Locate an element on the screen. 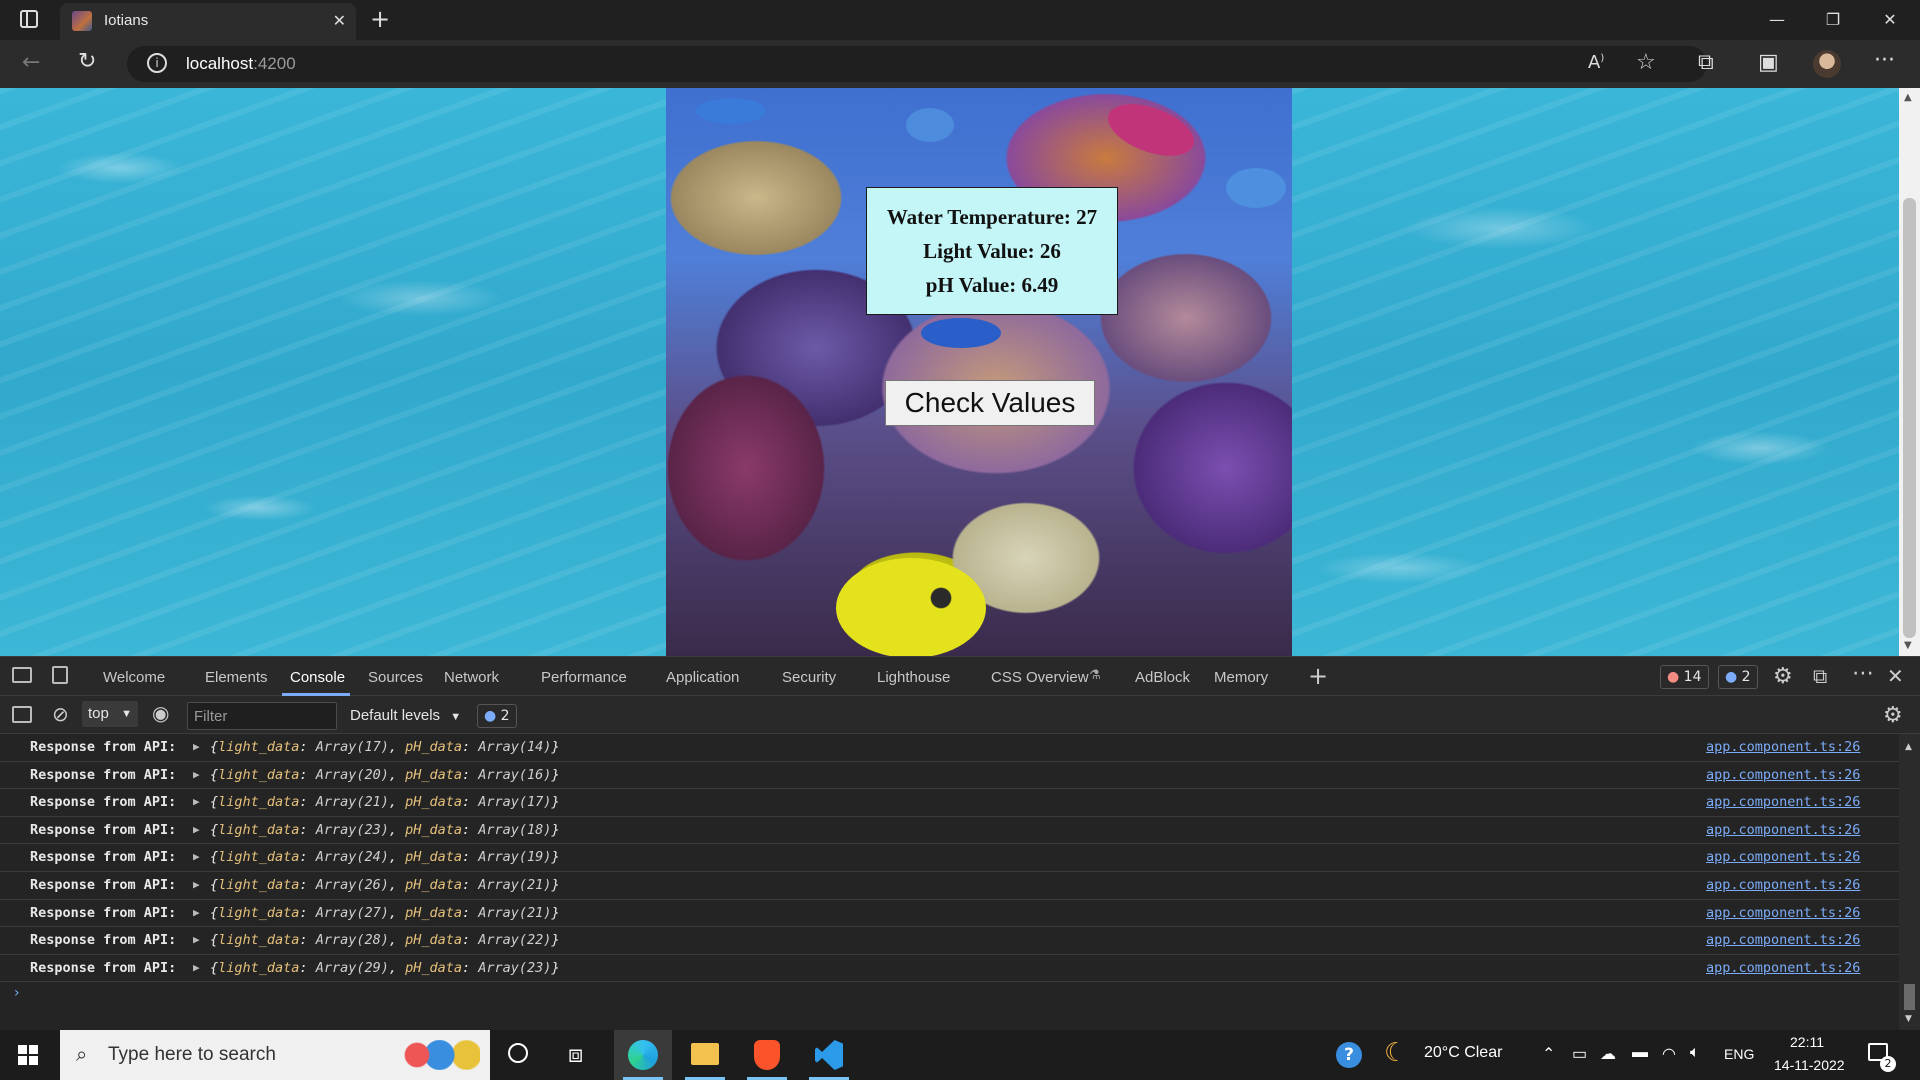 This screenshot has height=1080, width=1920. show-sidebar-icon is located at coordinates (22, 714).